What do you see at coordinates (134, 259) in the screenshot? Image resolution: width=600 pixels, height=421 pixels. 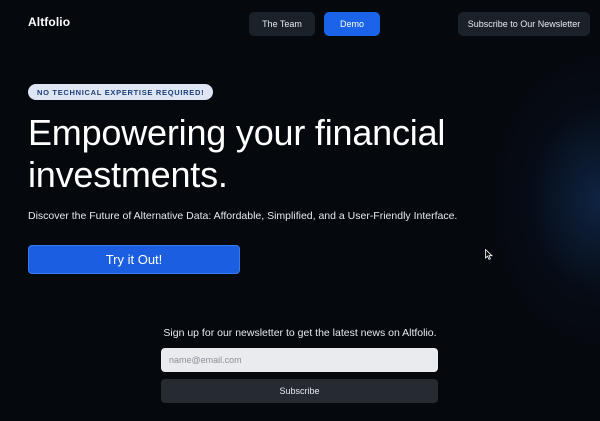 I see `try-it-out-button: Try it Out!` at bounding box center [134, 259].